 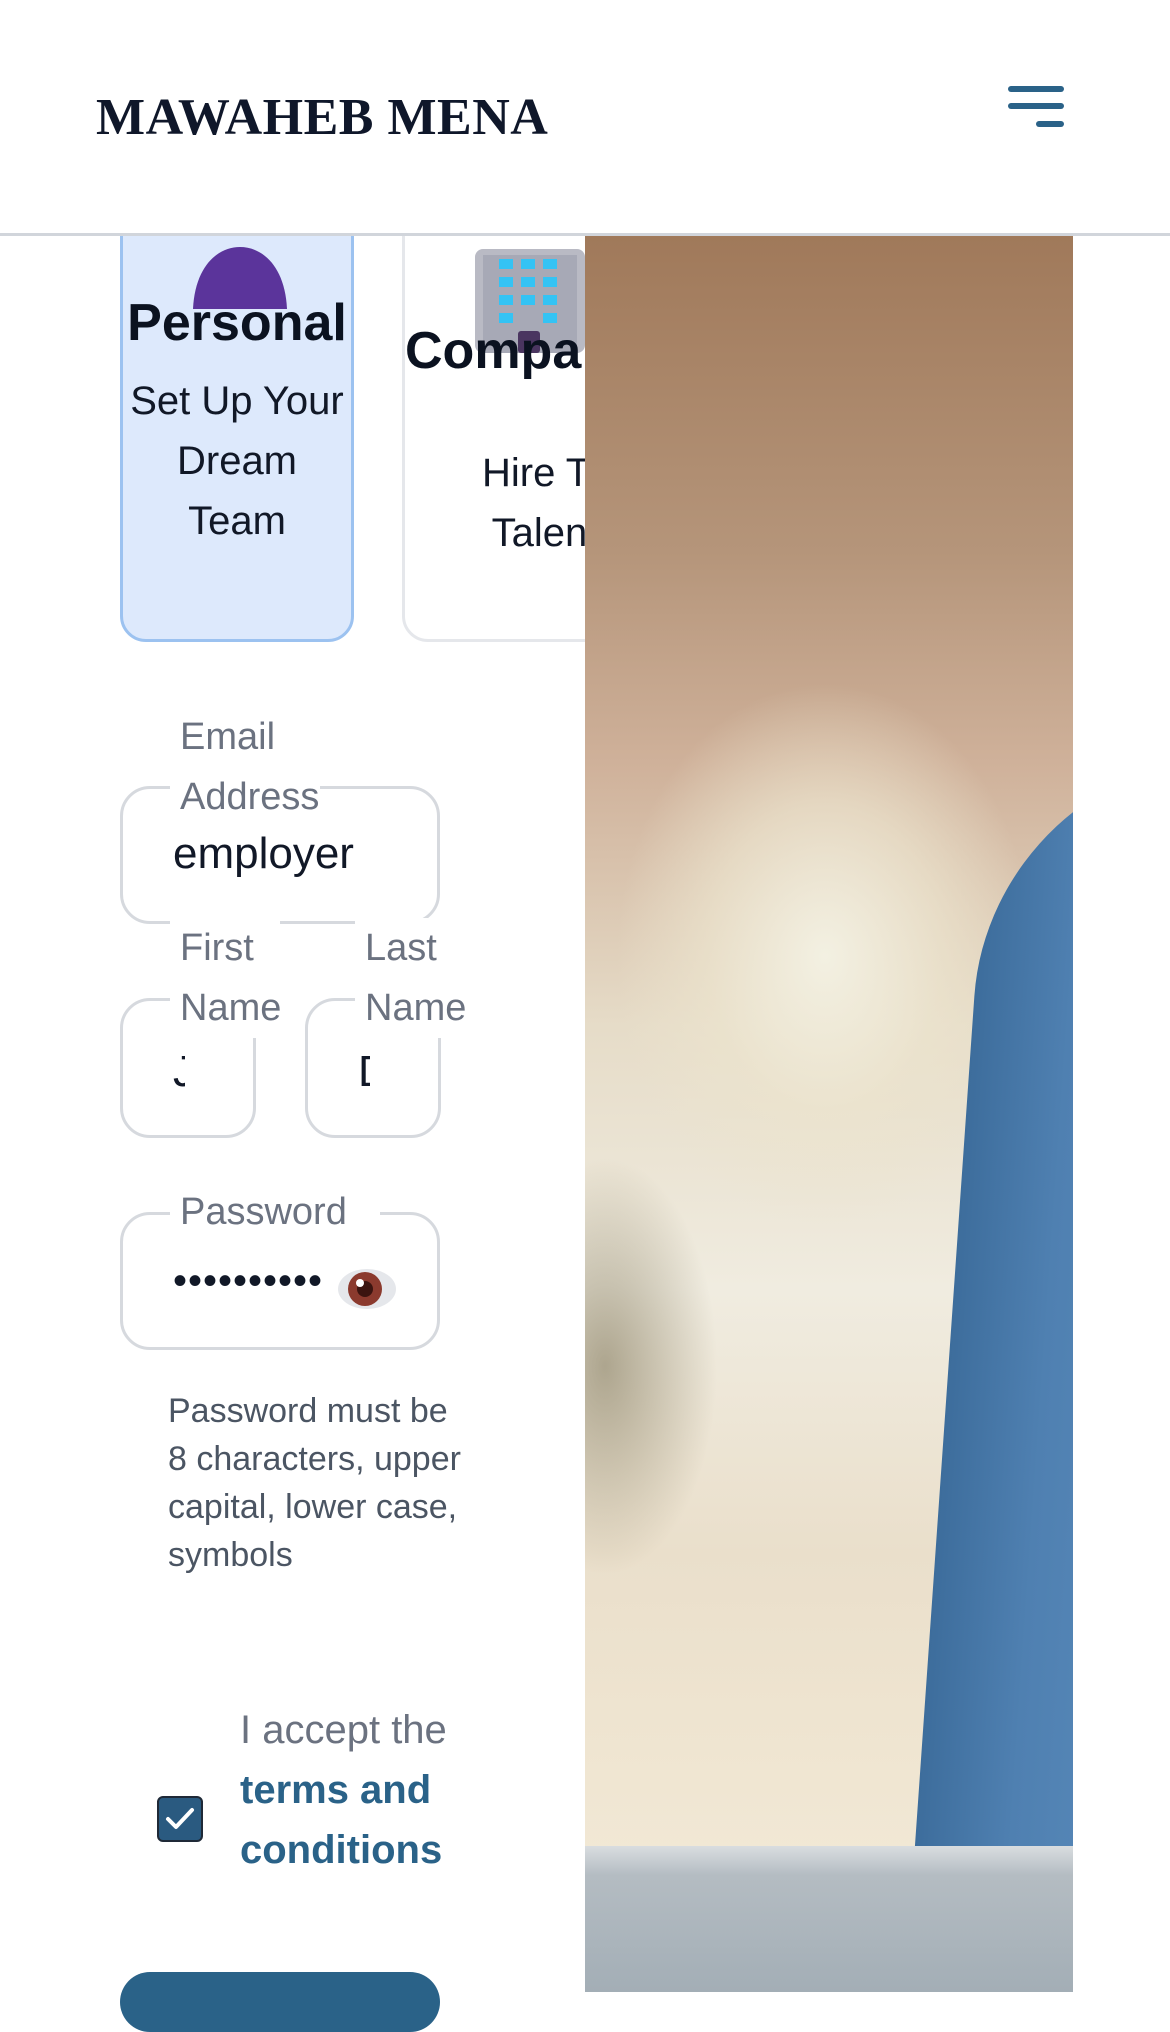 I want to click on first-name-label: First Name, so click(x=225, y=978).